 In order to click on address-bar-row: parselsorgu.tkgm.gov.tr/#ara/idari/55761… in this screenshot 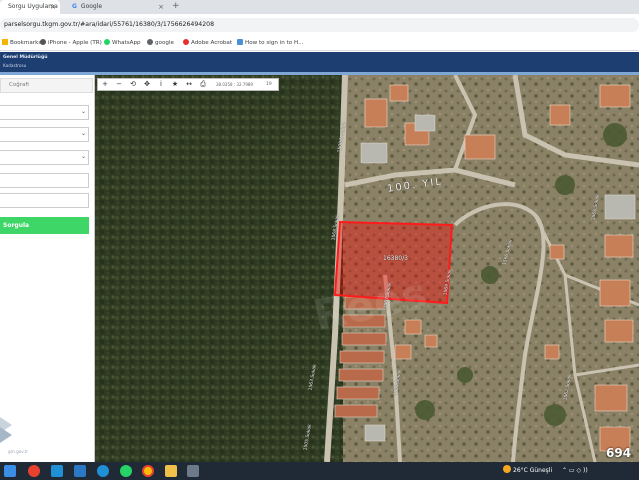, I will do `click(319, 24)`.